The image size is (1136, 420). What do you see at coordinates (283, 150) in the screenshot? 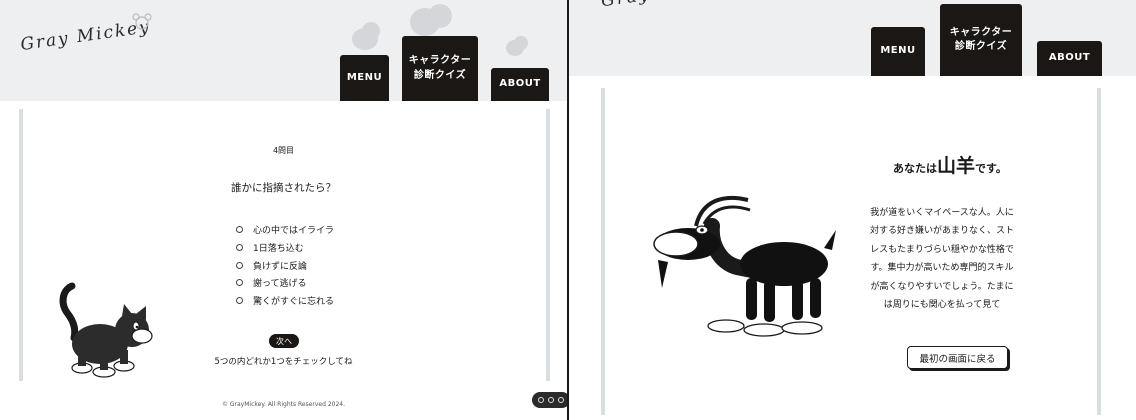
I see `question-number: 4問目` at bounding box center [283, 150].